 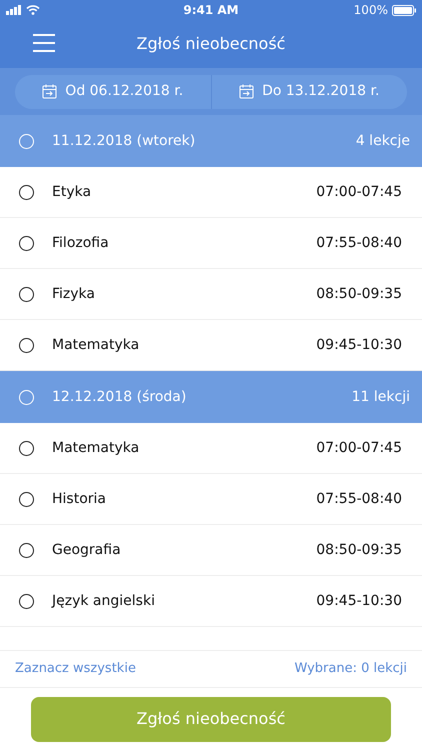 What do you see at coordinates (14, 10) in the screenshot?
I see `signal-icon` at bounding box center [14, 10].